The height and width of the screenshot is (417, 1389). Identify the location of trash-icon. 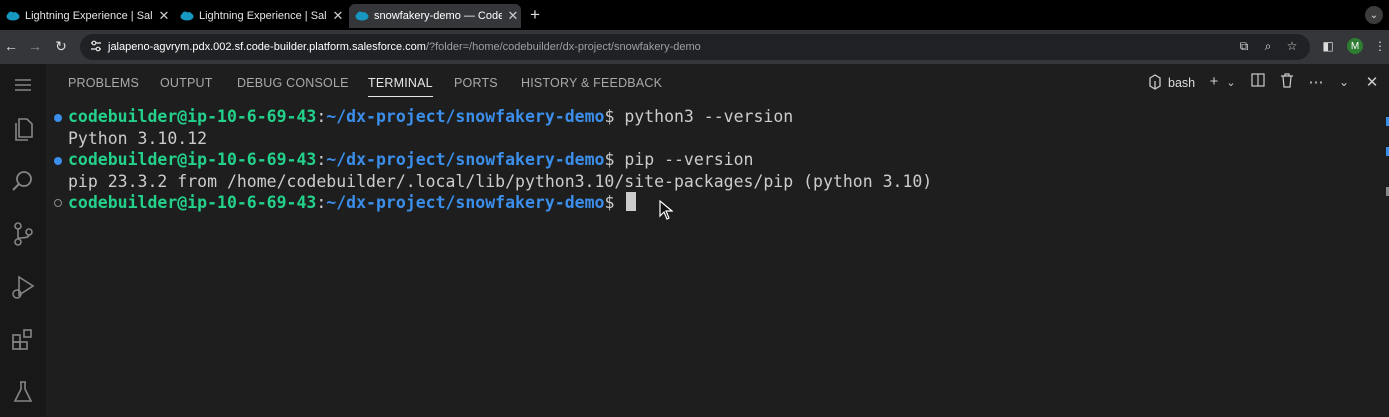
(1287, 82).